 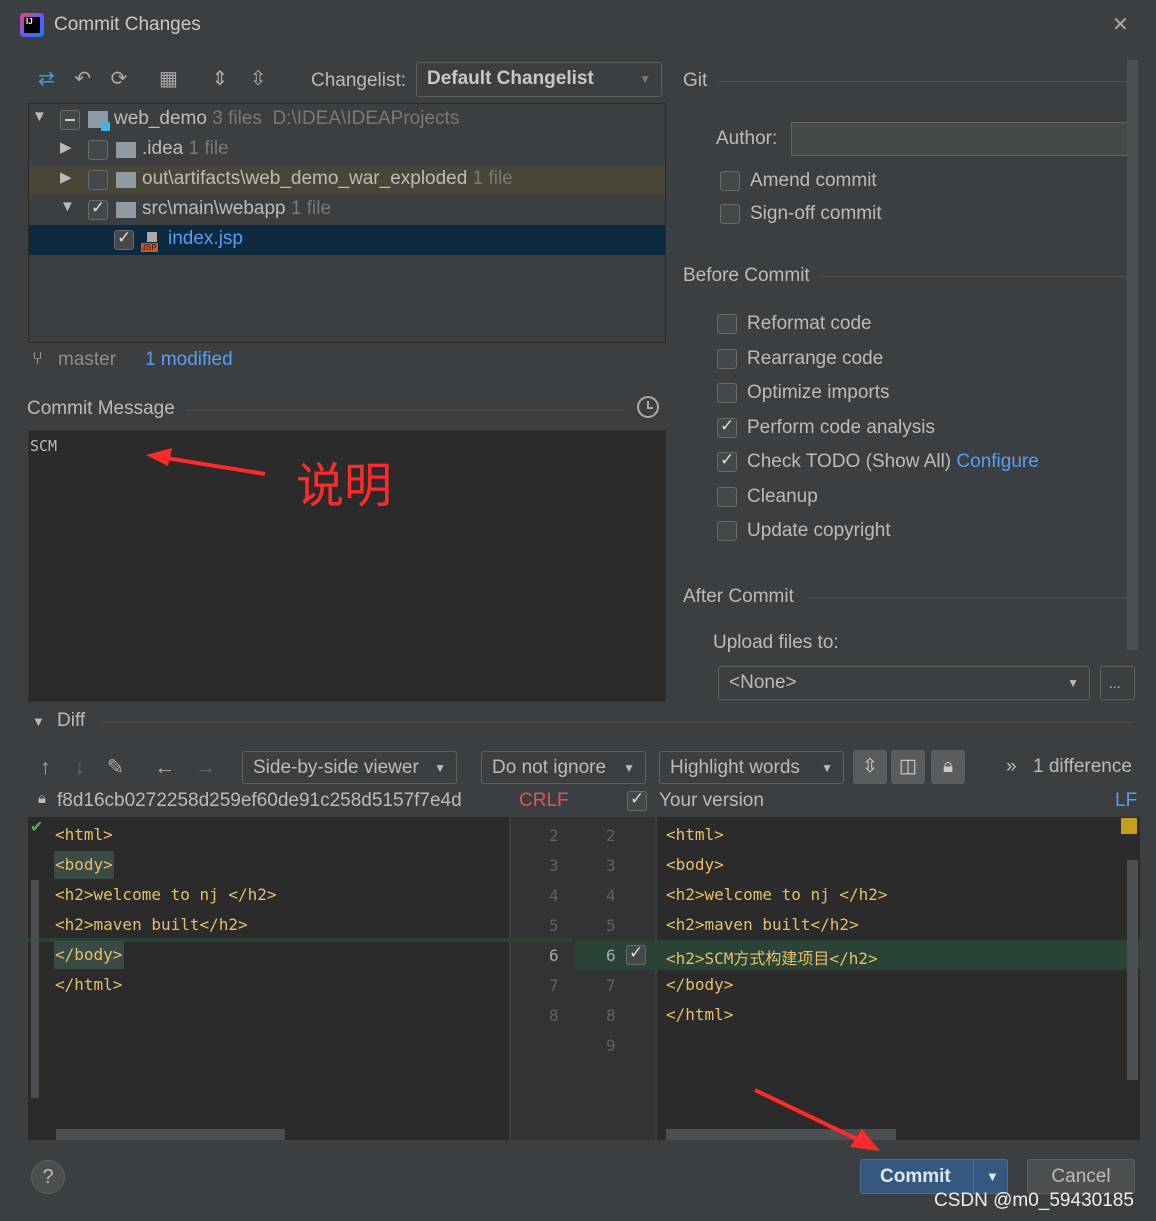 I want to click on left-line-number: 2, so click(x=554, y=835).